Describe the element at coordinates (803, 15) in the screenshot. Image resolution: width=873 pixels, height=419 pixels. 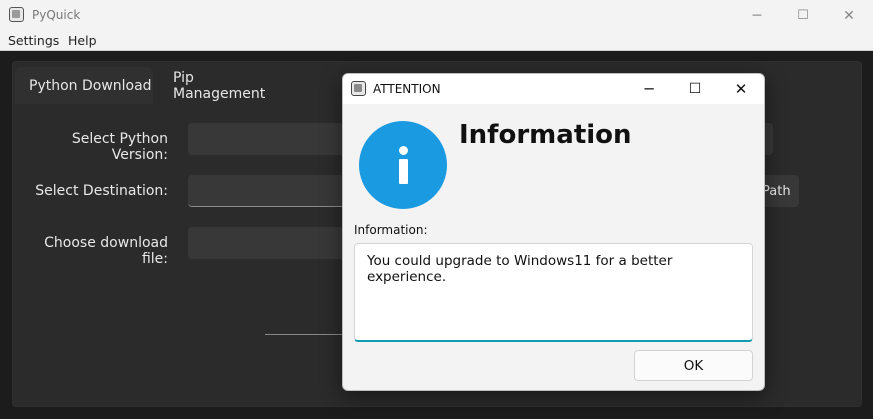
I see `maximize-button: ☐` at that location.